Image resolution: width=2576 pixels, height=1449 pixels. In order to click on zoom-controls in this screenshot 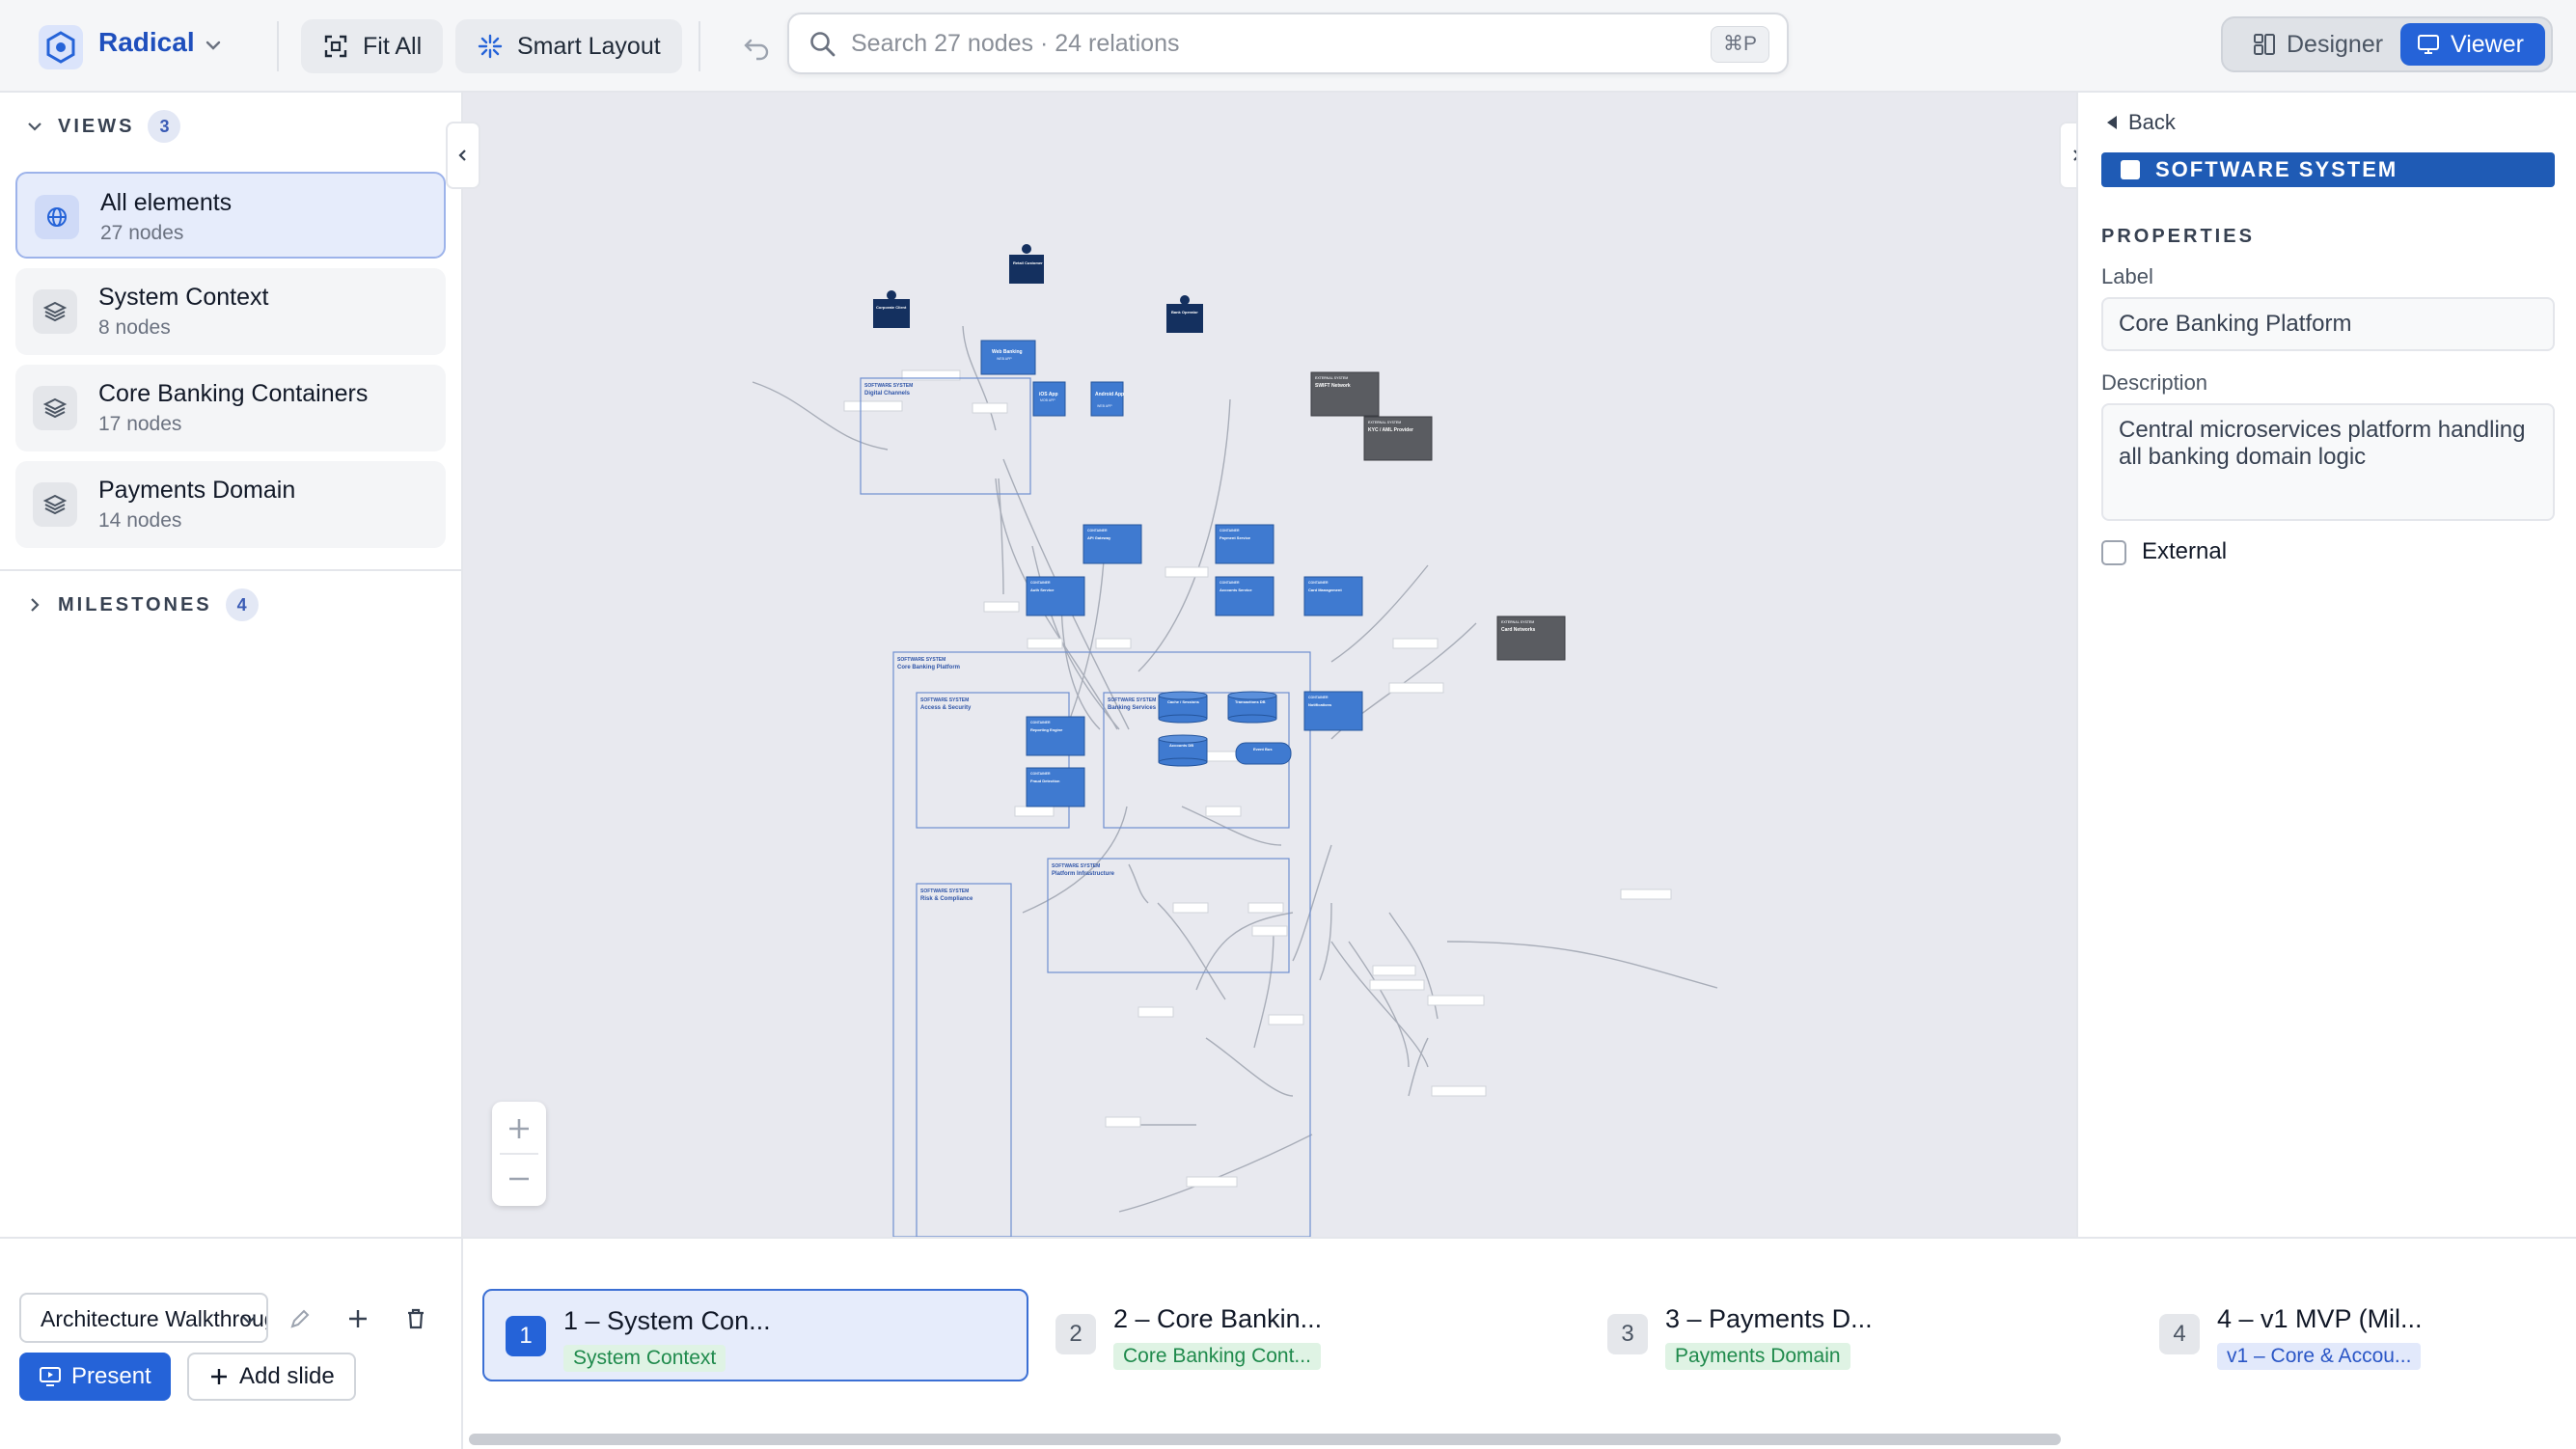, I will do `click(519, 1154)`.